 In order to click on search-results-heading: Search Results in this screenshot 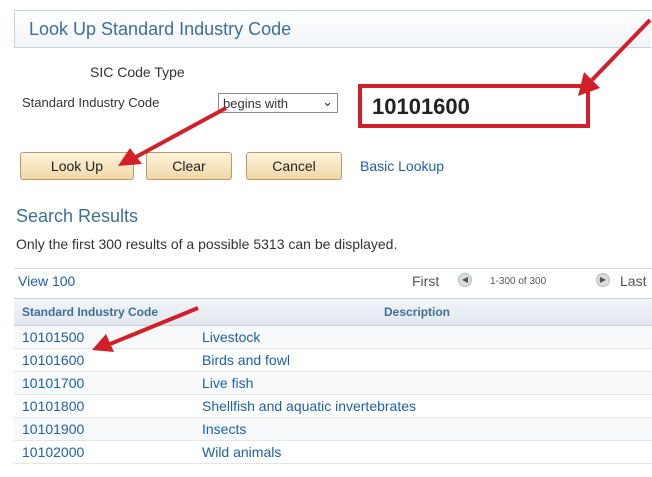, I will do `click(77, 216)`.